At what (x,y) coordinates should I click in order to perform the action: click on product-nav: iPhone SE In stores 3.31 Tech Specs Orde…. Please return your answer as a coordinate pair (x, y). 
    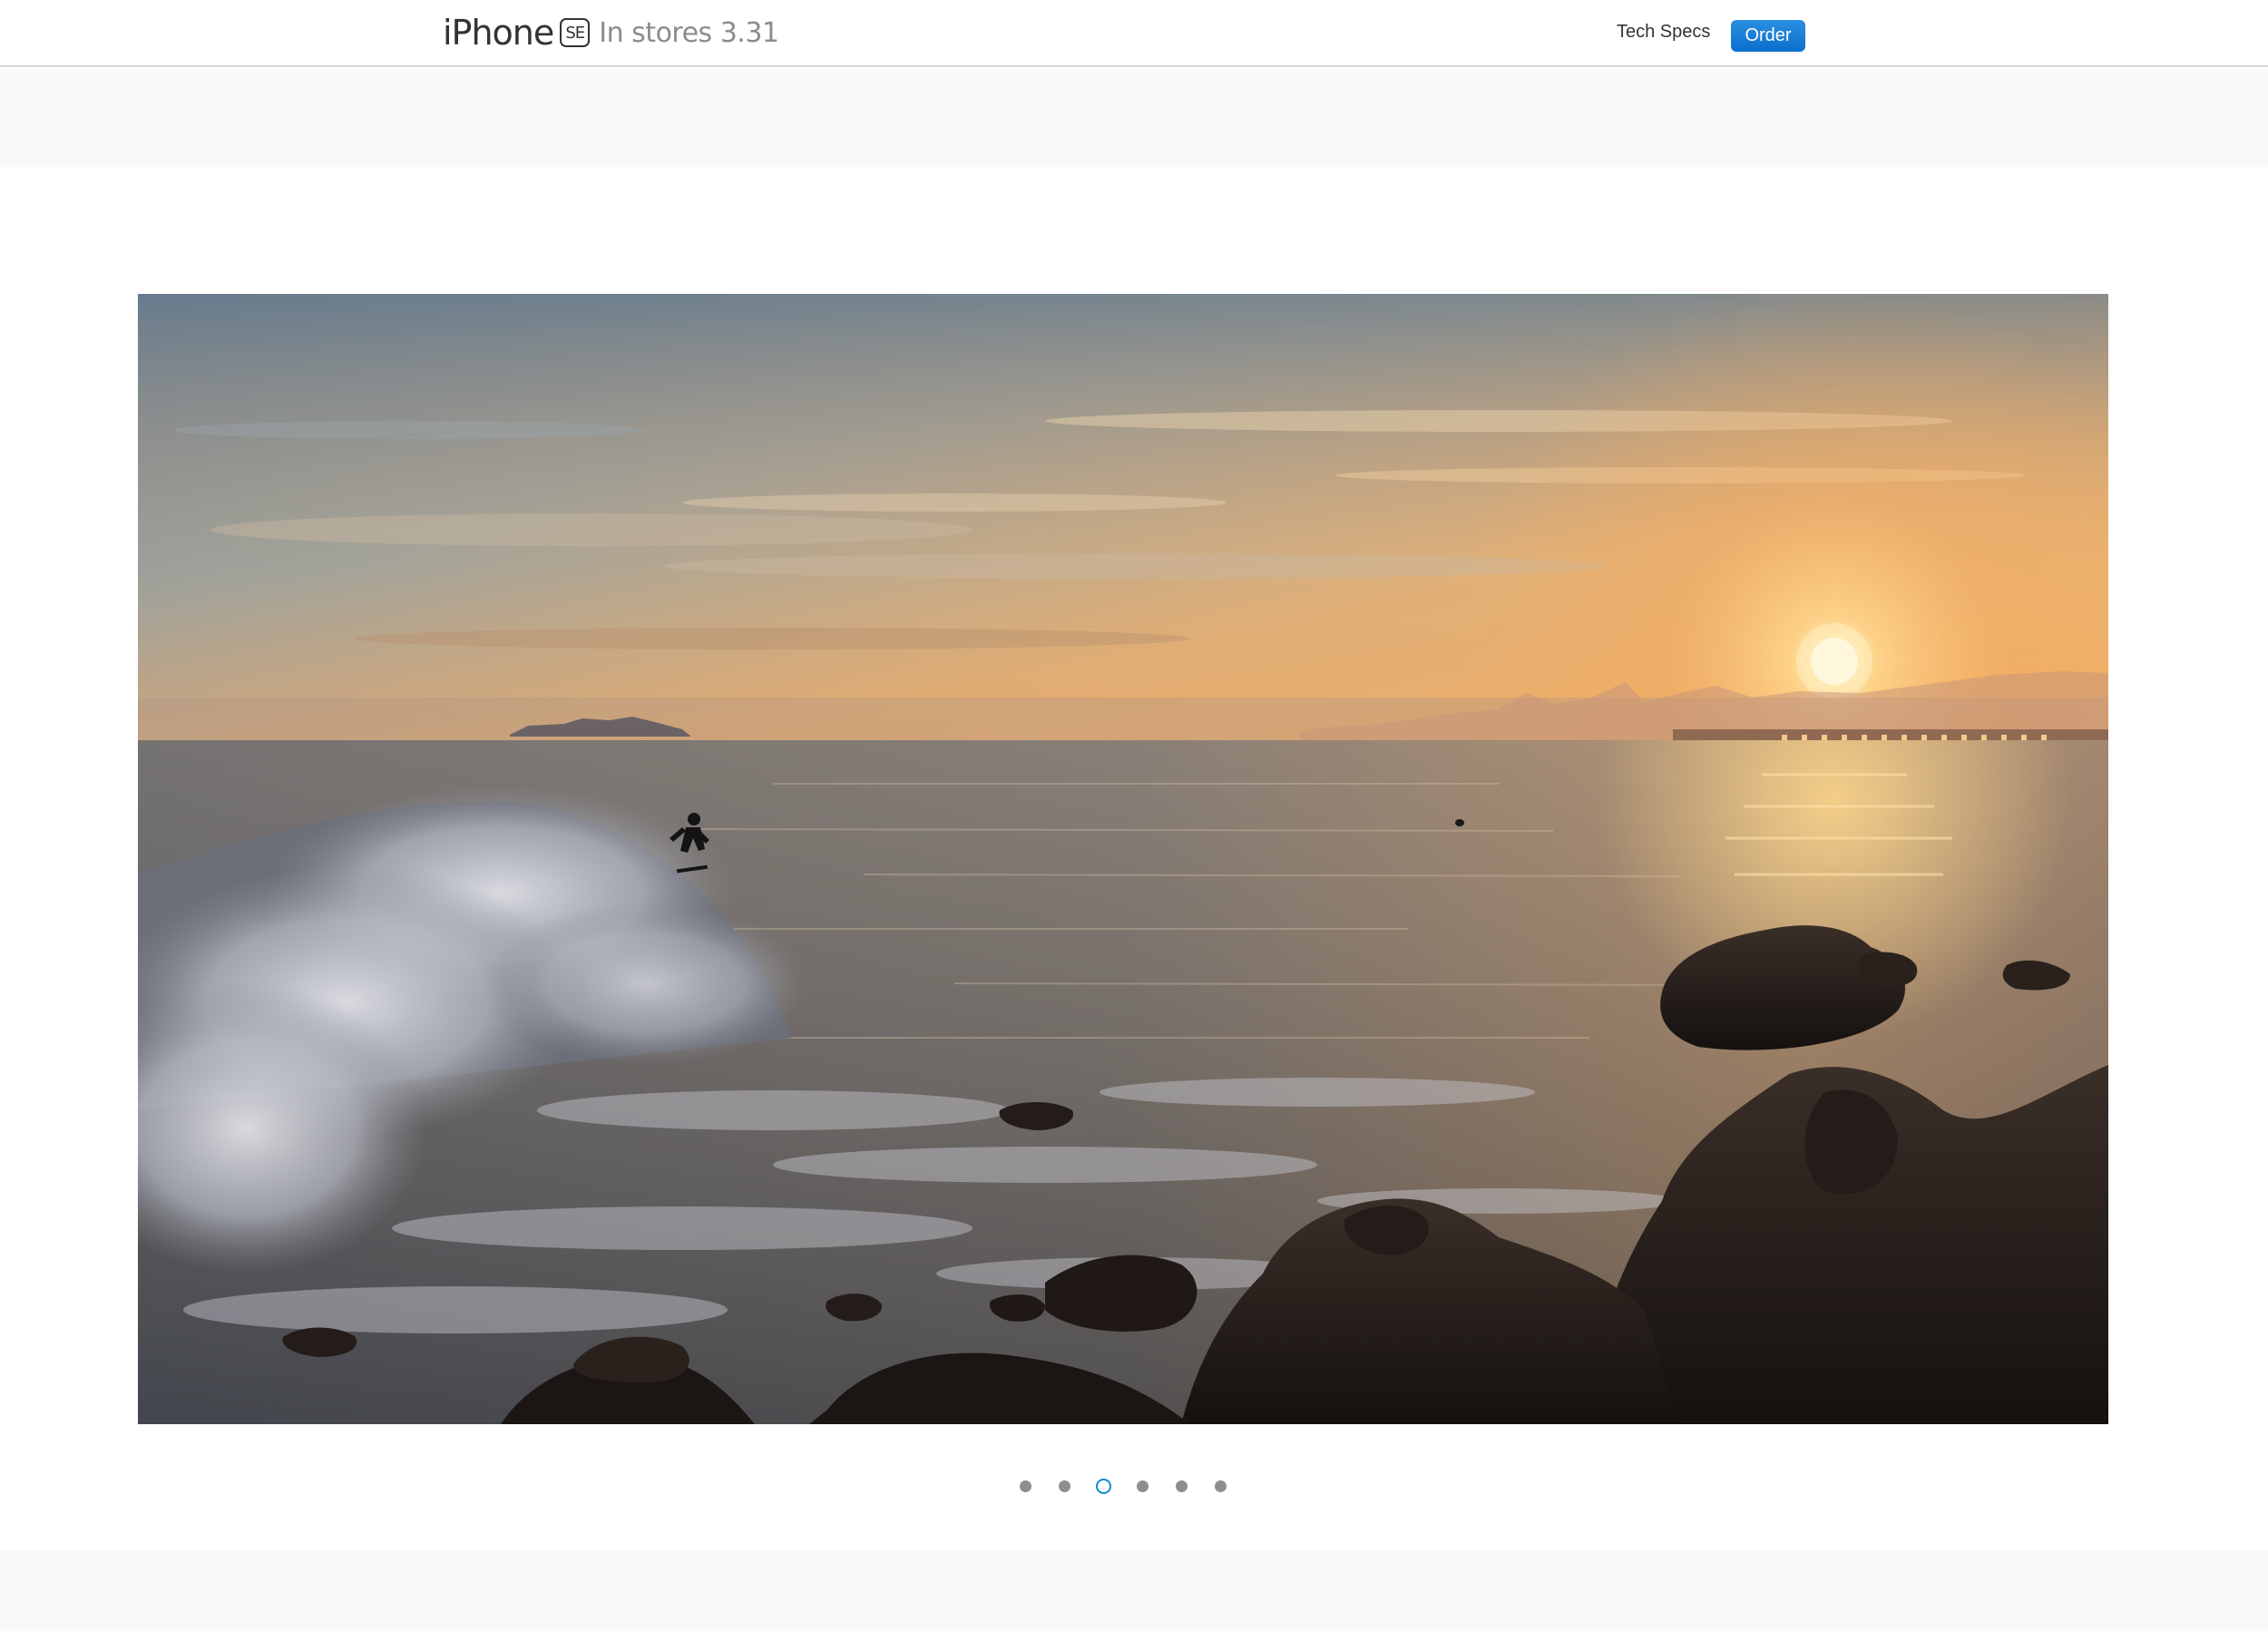
    Looking at the image, I should click on (1134, 33).